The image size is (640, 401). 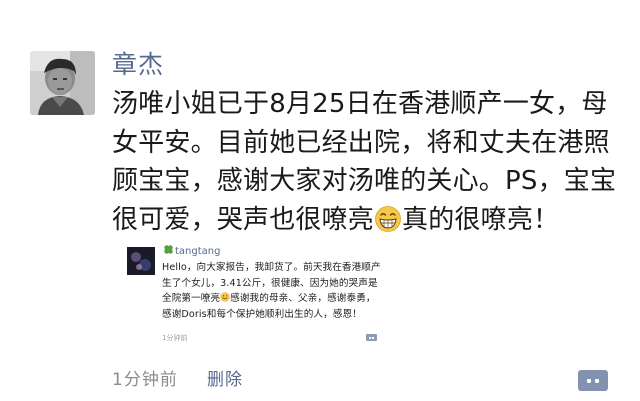 What do you see at coordinates (371, 337) in the screenshot?
I see `embedded-comment-icon` at bounding box center [371, 337].